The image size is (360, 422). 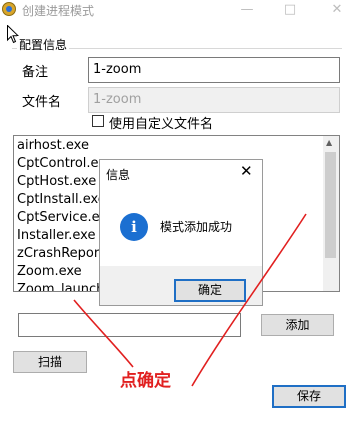 I want to click on annotation-line-left, so click(x=103, y=333).